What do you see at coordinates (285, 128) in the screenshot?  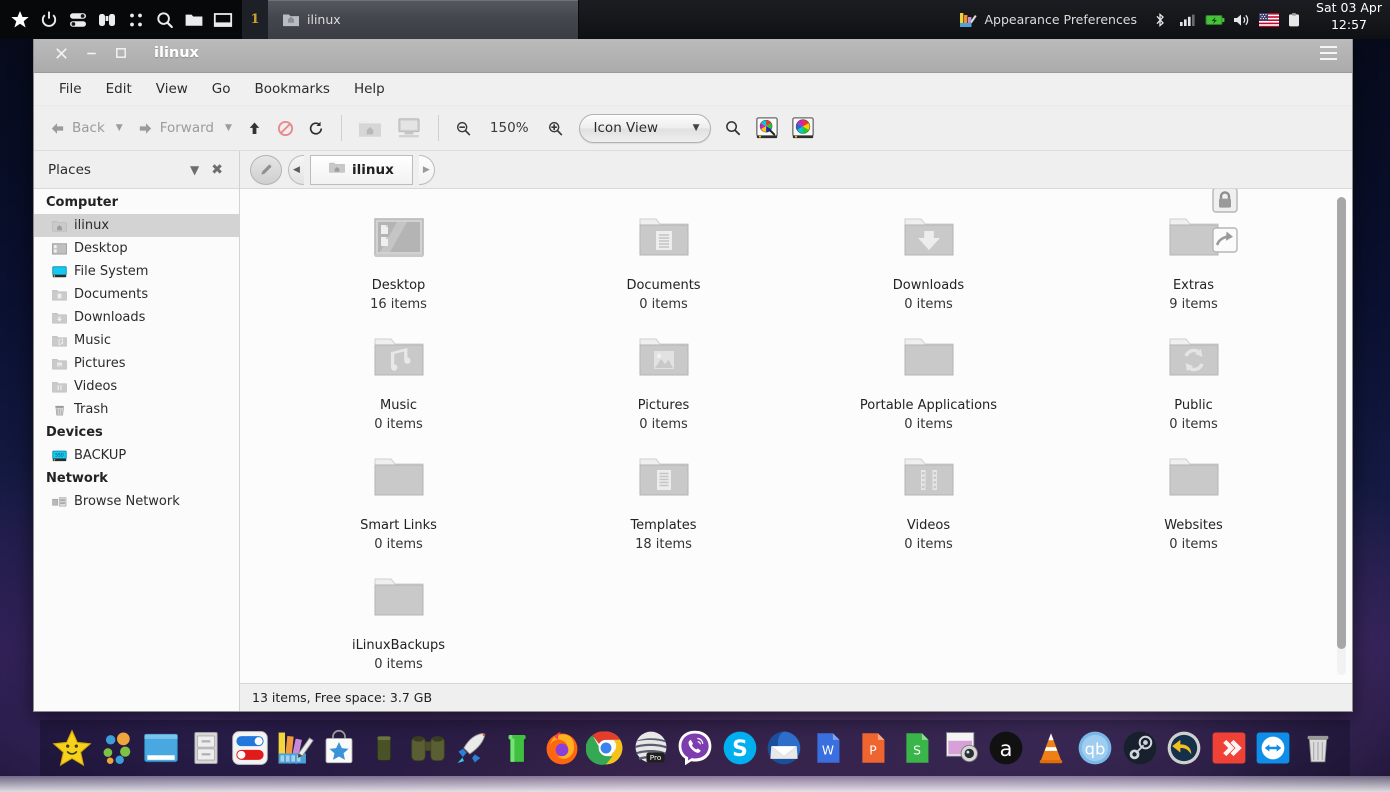 I see `stop-button` at bounding box center [285, 128].